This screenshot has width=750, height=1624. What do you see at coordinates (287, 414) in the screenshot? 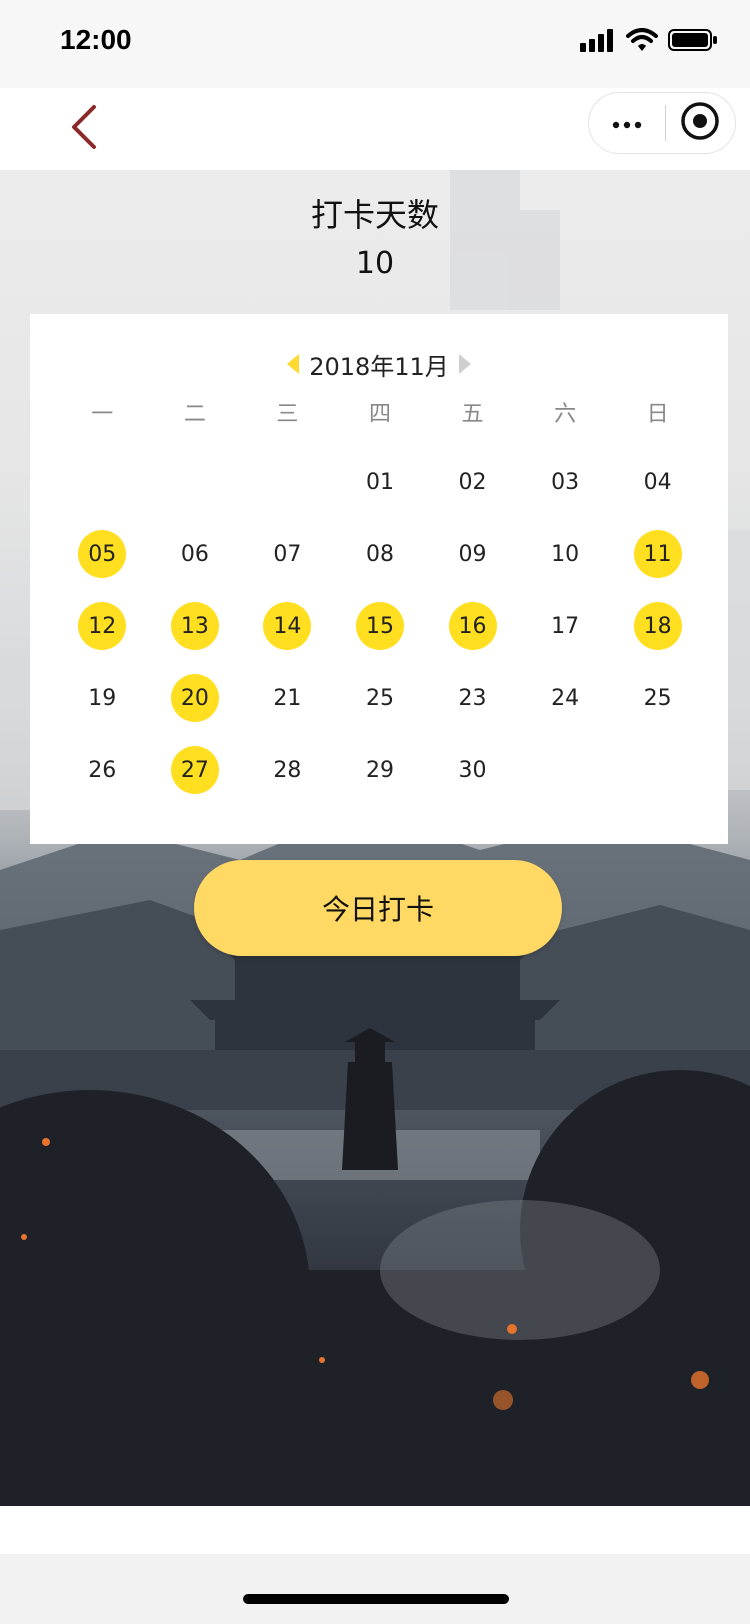
I see `weekday-label: 三` at bounding box center [287, 414].